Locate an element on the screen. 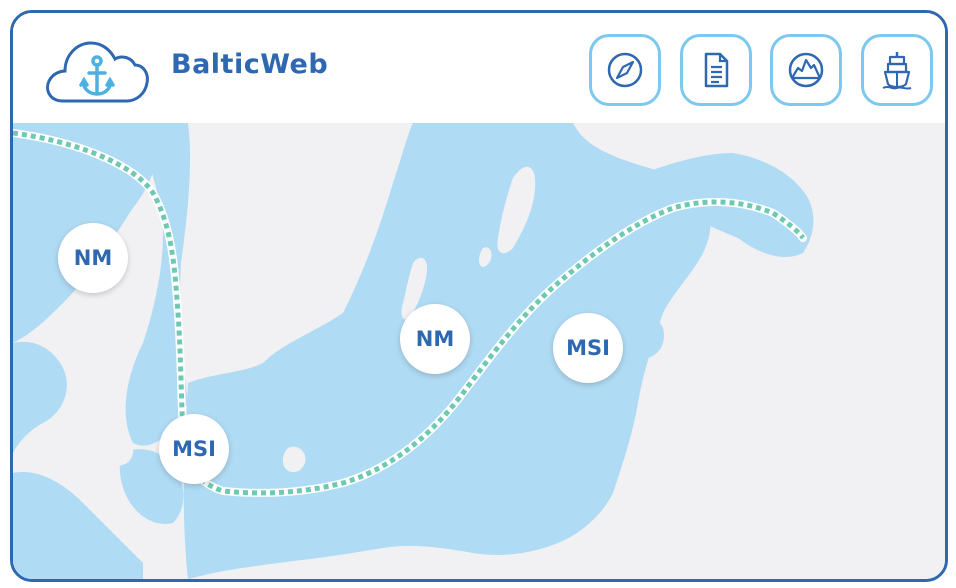 The width and height of the screenshot is (956, 588). cloud-anchor-logo is located at coordinates (97, 72).